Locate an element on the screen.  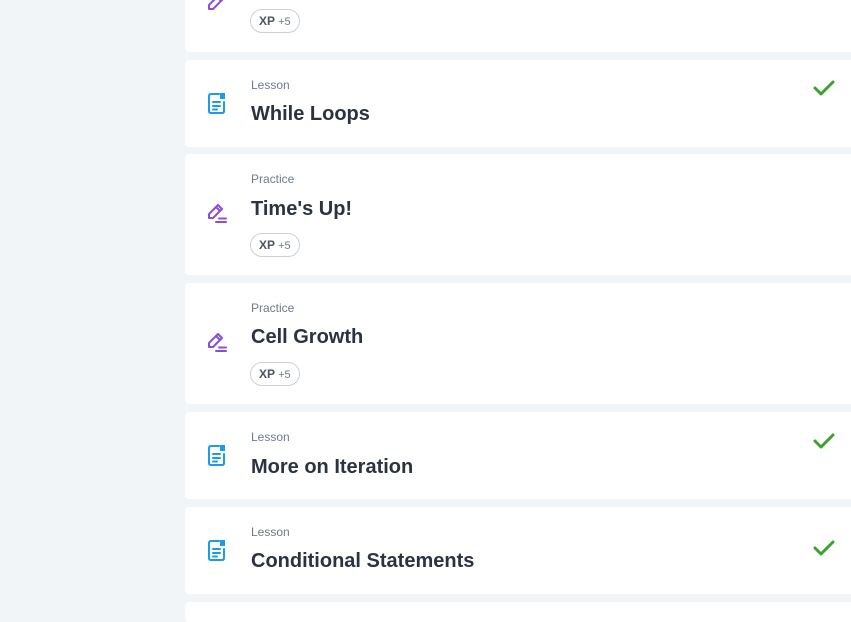
lesson-card: Lesson While Loops is located at coordinates (518, 103).